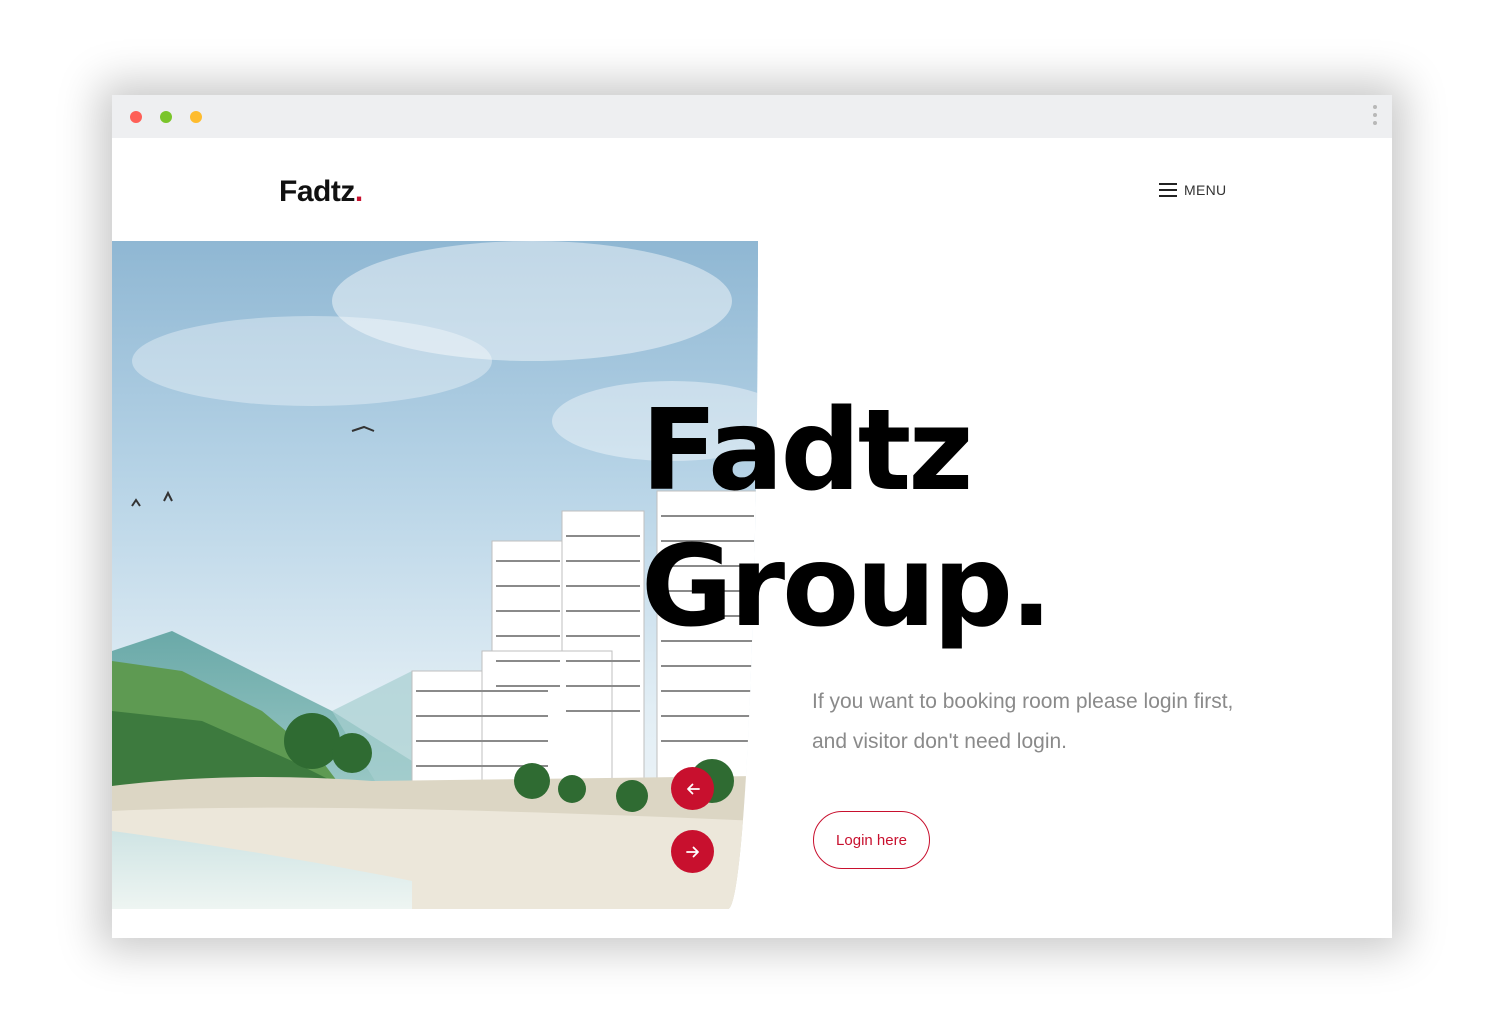 This screenshot has width=1504, height=1018. I want to click on maximize-window-button, so click(166, 117).